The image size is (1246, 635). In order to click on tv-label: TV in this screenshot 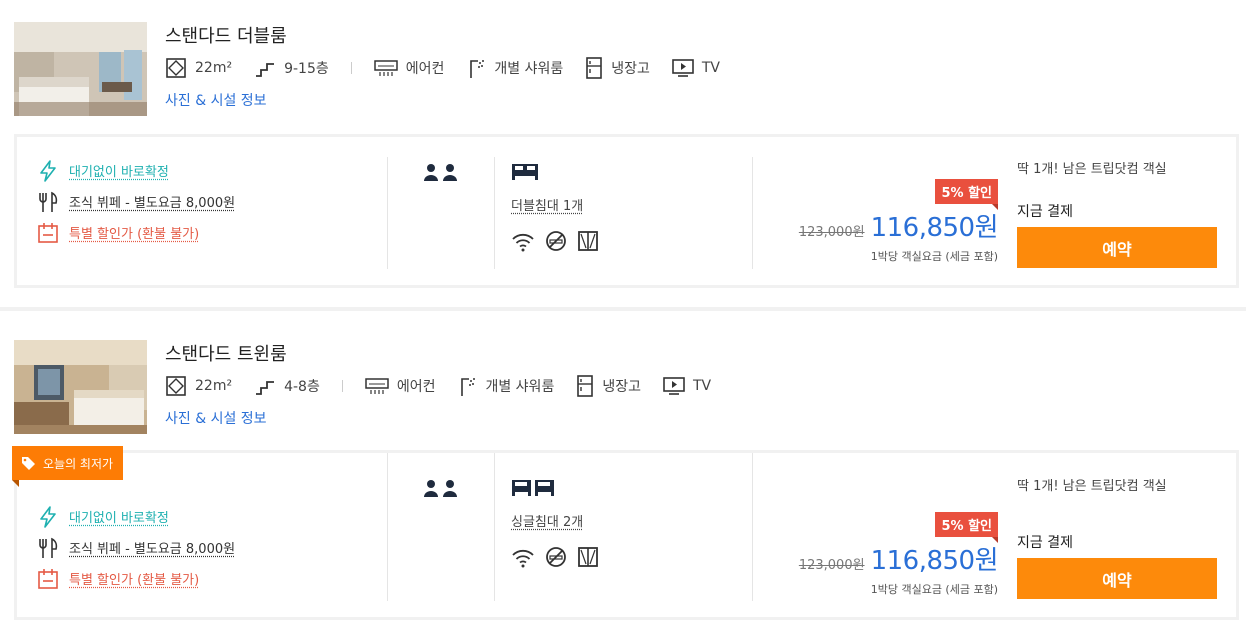, I will do `click(702, 386)`.